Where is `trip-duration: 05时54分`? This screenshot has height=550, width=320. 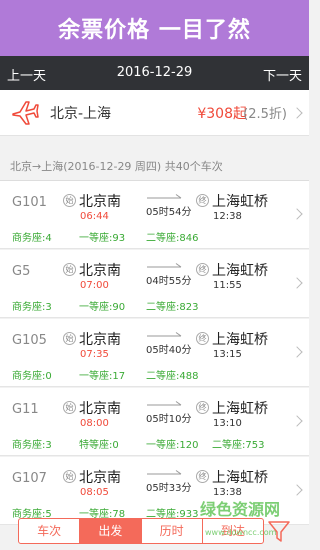 trip-duration: 05时54分 is located at coordinates (169, 212).